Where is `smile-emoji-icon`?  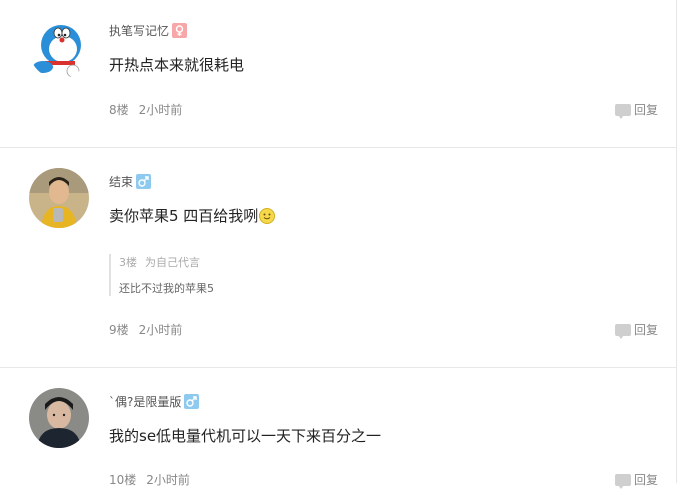
smile-emoji-icon is located at coordinates (267, 216).